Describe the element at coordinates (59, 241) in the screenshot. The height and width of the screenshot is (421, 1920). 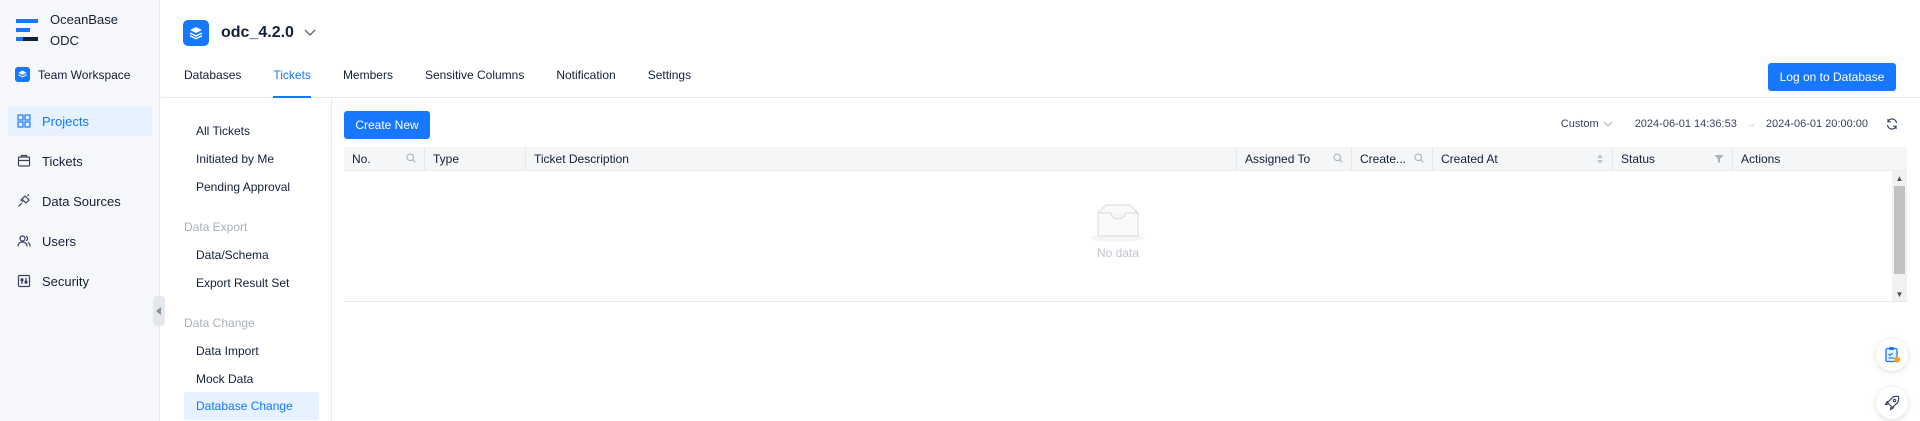
I see `nav-label-users: Users` at that location.